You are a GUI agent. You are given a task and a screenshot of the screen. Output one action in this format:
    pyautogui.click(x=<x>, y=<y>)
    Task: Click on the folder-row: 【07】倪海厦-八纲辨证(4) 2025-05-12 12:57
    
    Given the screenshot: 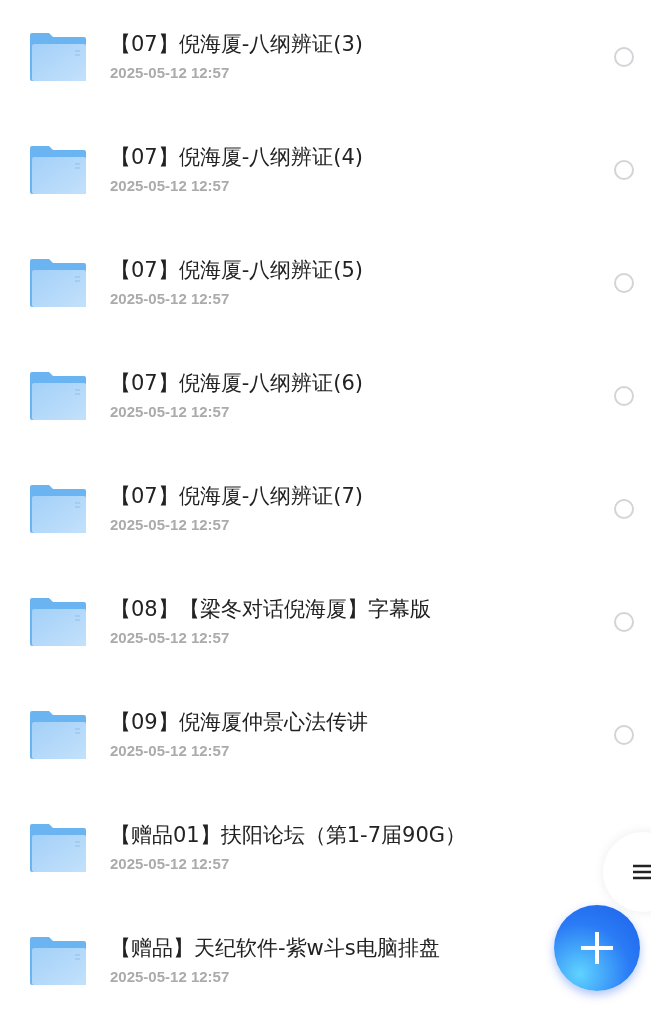 What is the action you would take?
    pyautogui.click(x=325, y=169)
    